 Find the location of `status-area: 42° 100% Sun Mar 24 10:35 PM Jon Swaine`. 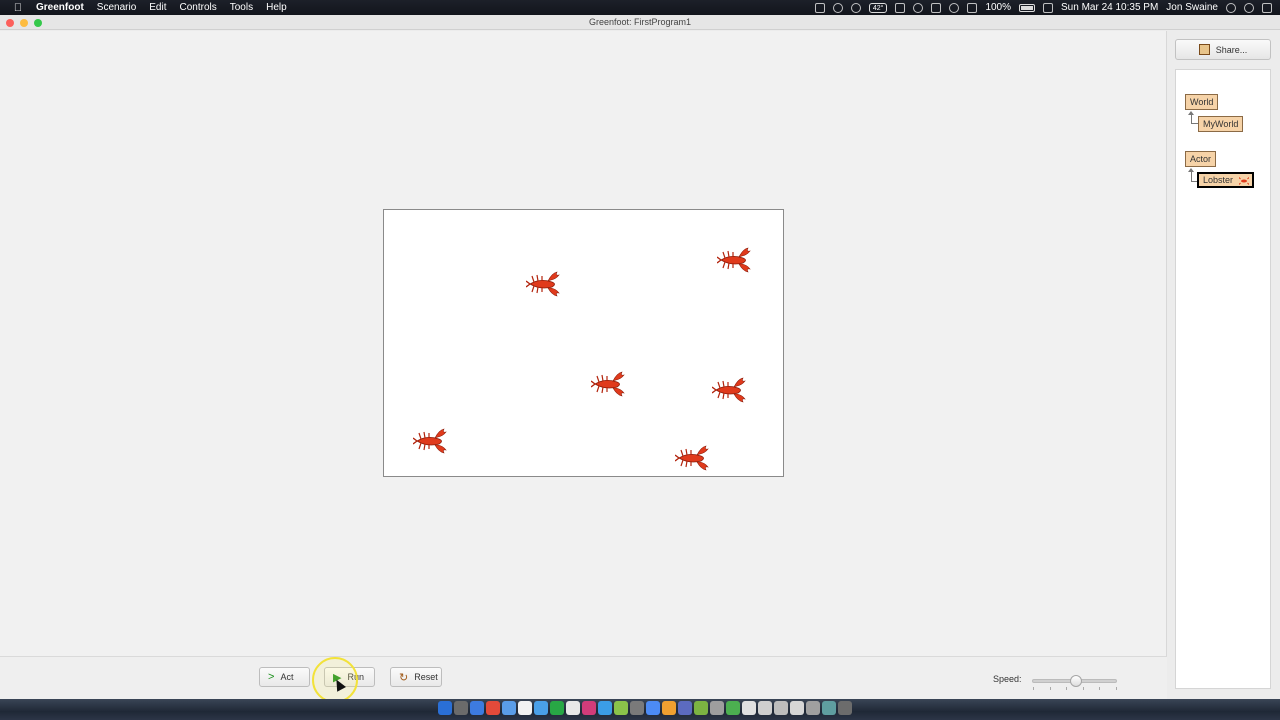

status-area: 42° 100% Sun Mar 24 10:35 PM Jon Swaine is located at coordinates (1043, 7).